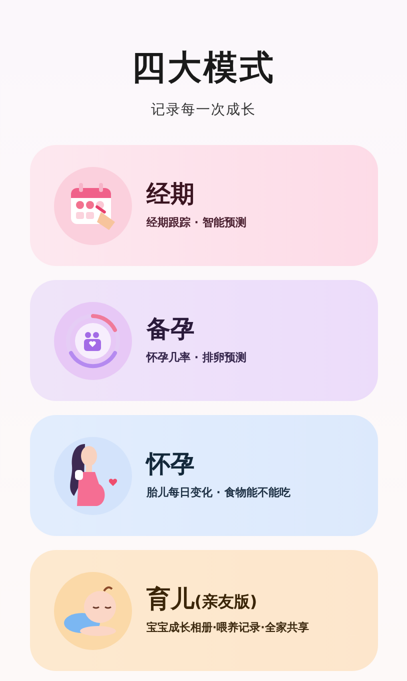 The height and width of the screenshot is (681, 407). What do you see at coordinates (170, 329) in the screenshot?
I see `mode-title: 备孕` at bounding box center [170, 329].